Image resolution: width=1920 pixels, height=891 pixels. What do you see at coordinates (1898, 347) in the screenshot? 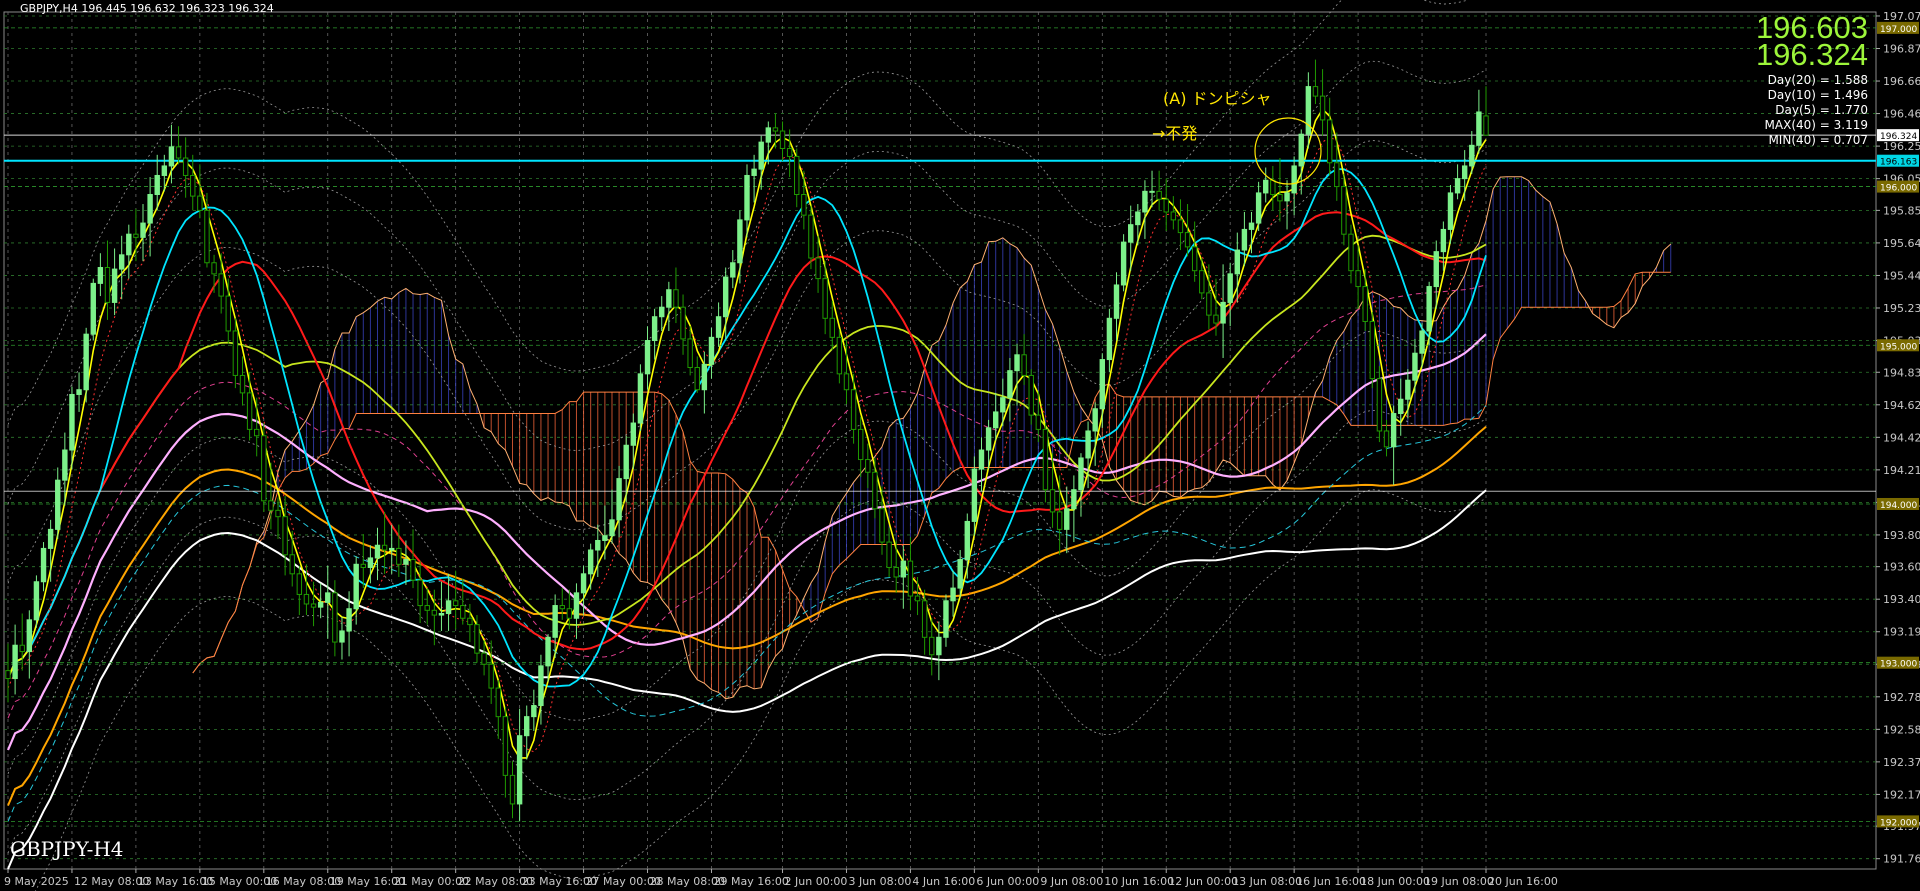
I see `price-tag-label: 195.000` at bounding box center [1898, 347].